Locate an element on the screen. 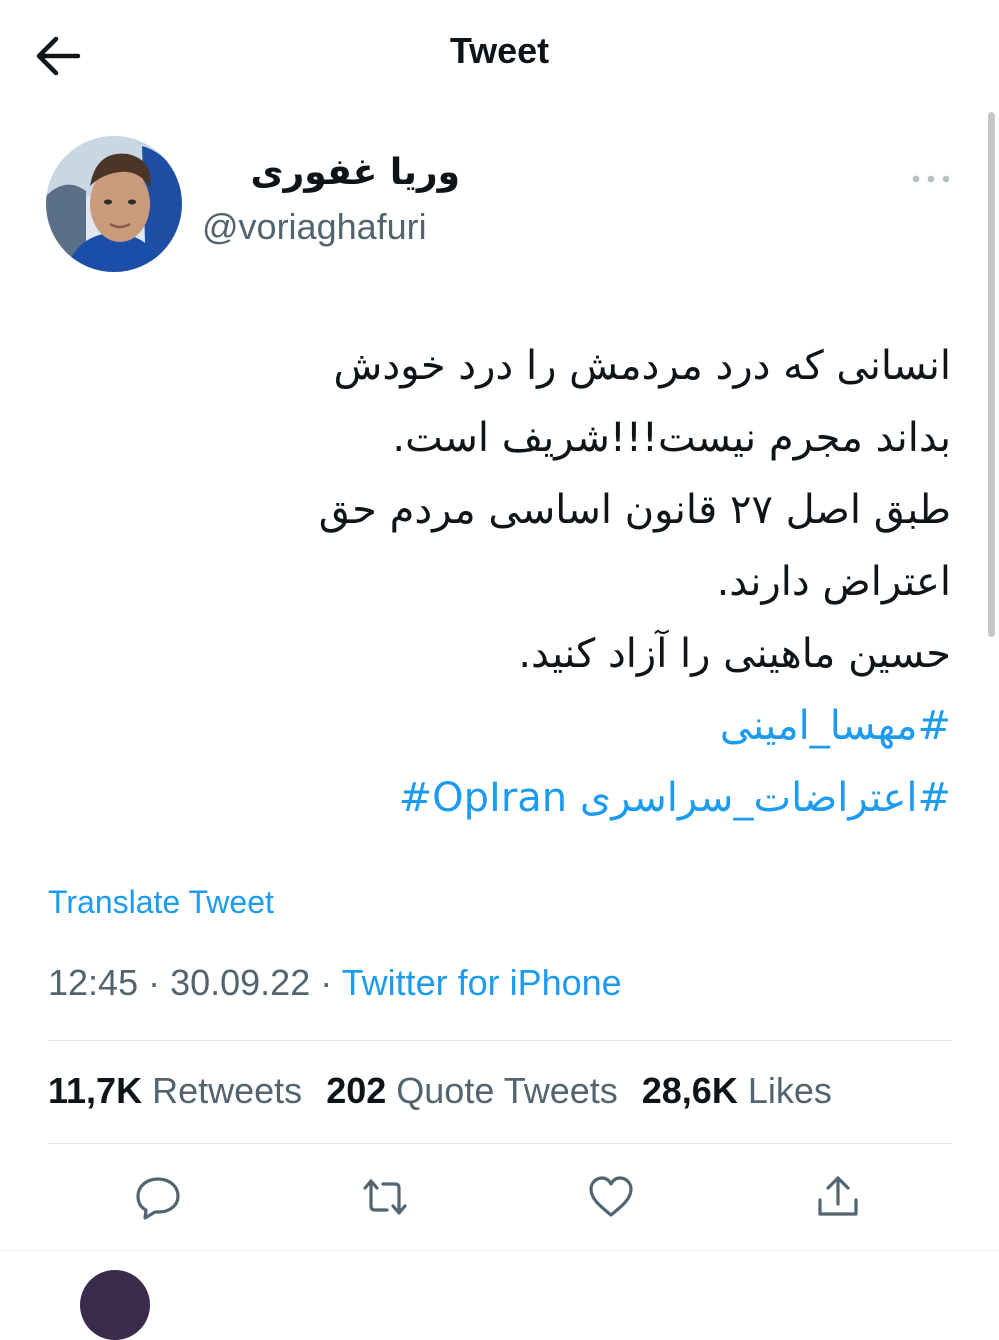 Image resolution: width=999 pixels, height=1340 pixels. retweets-stat: 11,7K Retweets is located at coordinates (175, 1090).